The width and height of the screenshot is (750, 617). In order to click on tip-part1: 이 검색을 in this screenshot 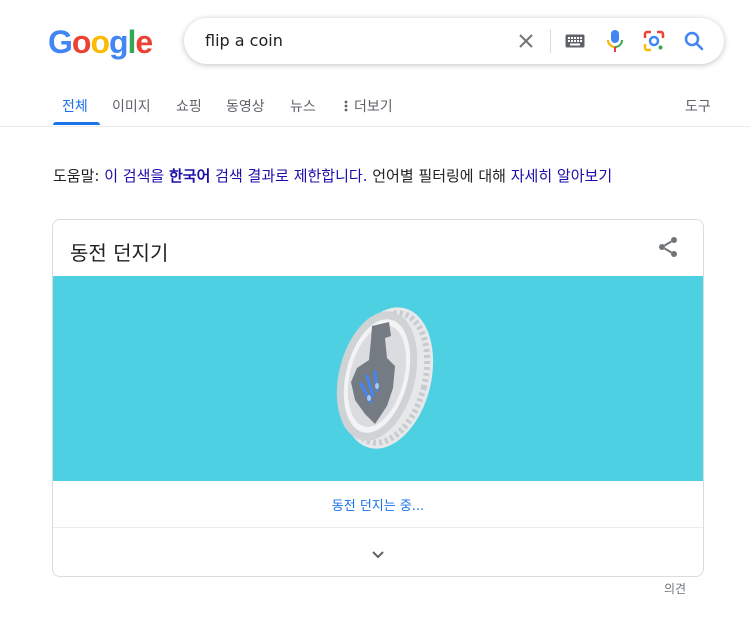, I will do `click(136, 176)`.